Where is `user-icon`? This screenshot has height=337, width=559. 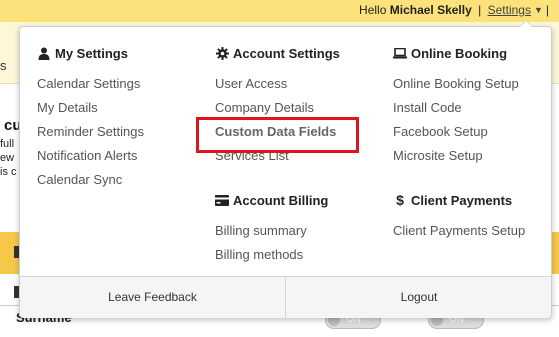
user-icon is located at coordinates (44, 53).